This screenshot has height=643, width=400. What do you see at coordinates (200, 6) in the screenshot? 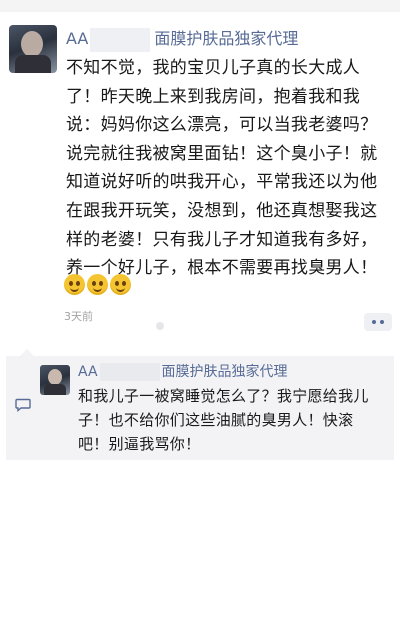
I see `top-bar` at bounding box center [200, 6].